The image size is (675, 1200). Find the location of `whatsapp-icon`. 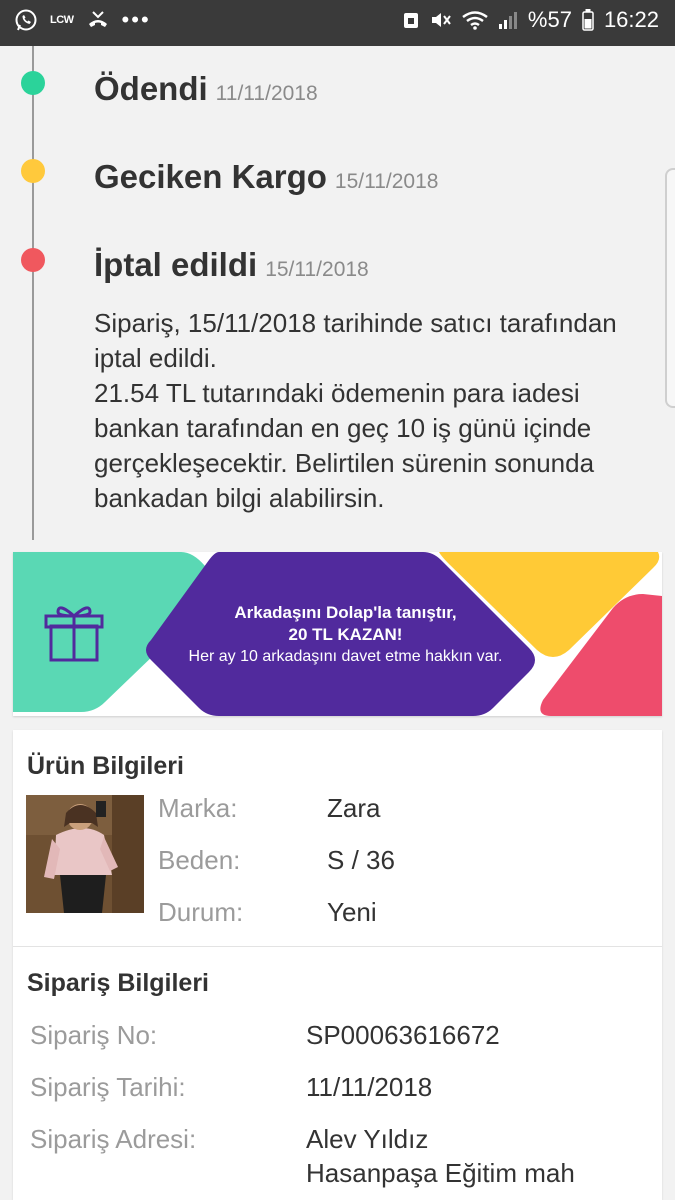

whatsapp-icon is located at coordinates (26, 20).